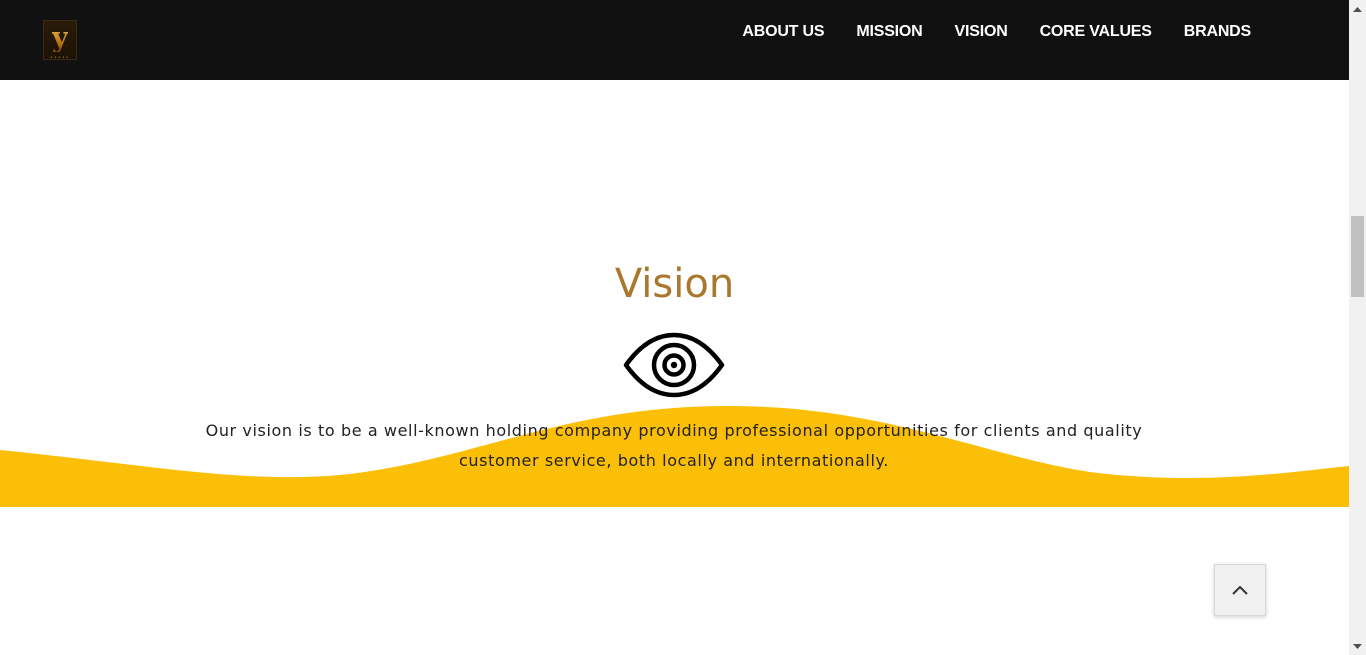  Describe the element at coordinates (1357, 646) in the screenshot. I see `scroll-down-arrow-icon` at that location.